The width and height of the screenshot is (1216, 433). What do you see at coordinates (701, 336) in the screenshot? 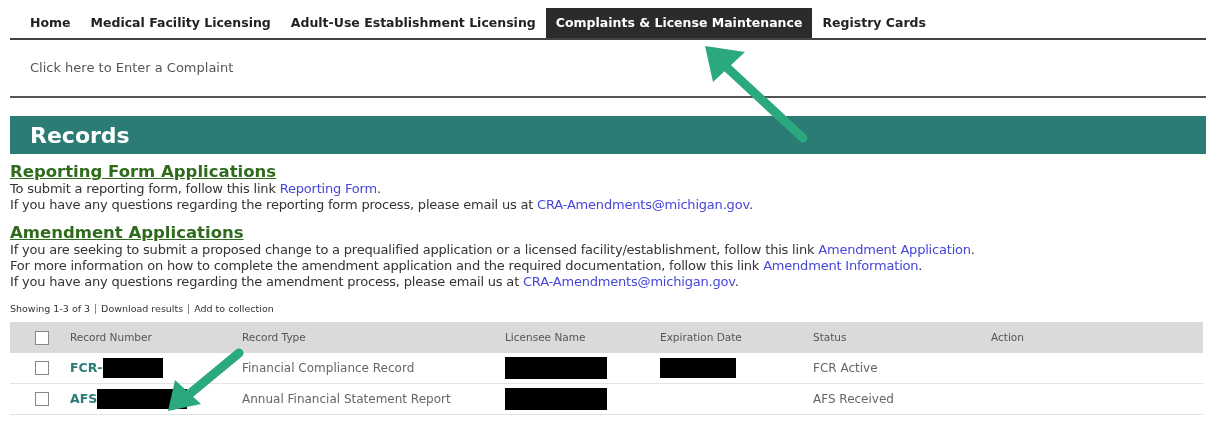
I see `column-header: Expiration Date` at bounding box center [701, 336].